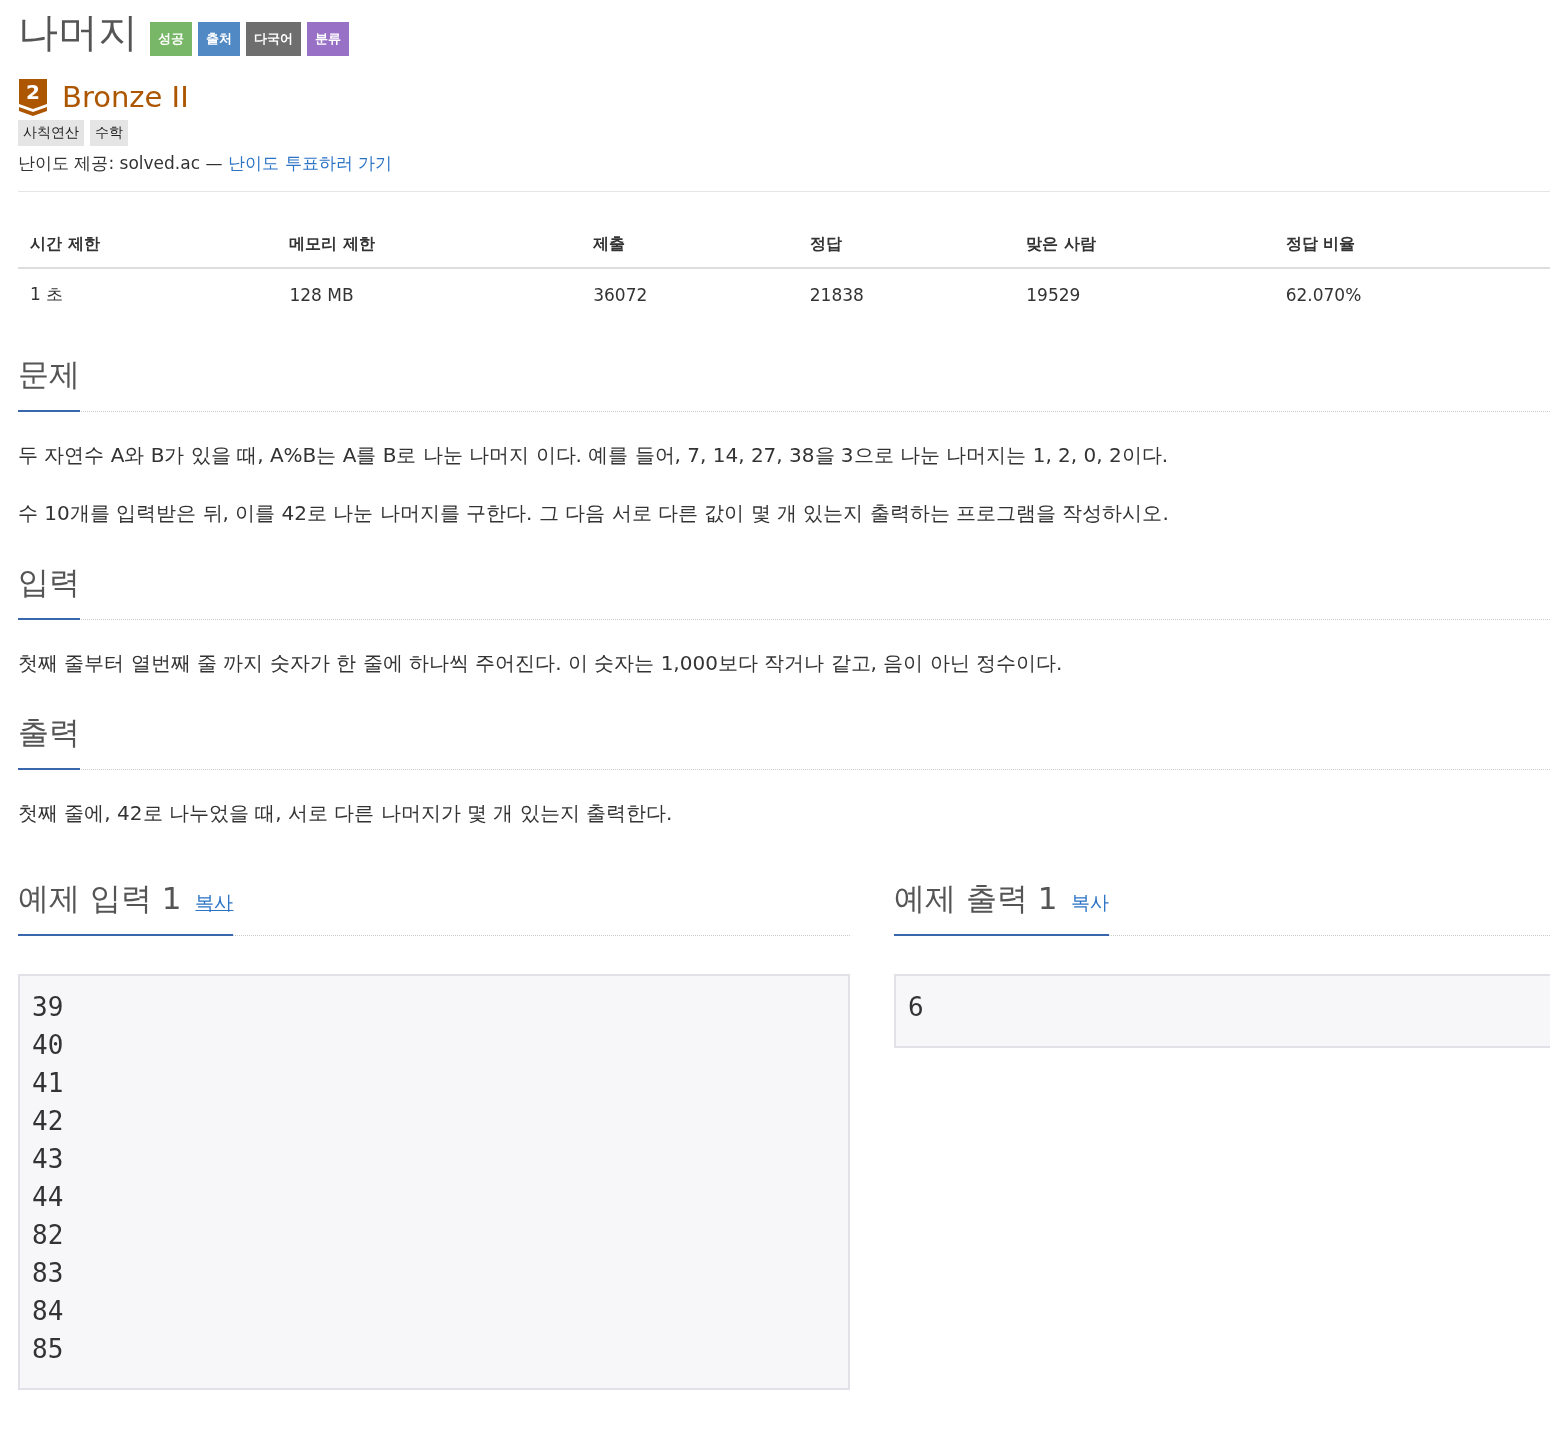  I want to click on sample-heading: 예제 출력 1, so click(976, 898).